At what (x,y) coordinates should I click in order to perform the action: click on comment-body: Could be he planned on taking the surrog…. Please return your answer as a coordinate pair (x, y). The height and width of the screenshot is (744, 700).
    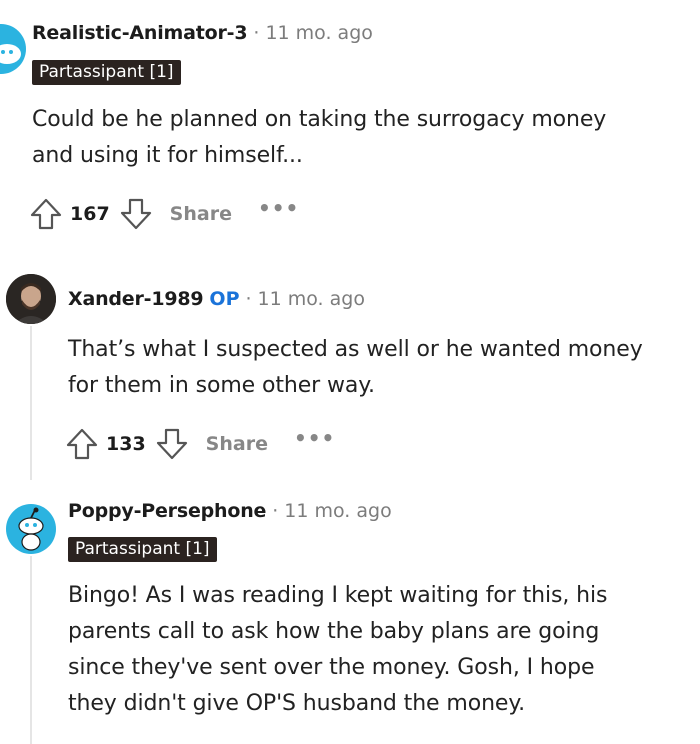
    Looking at the image, I should click on (319, 138).